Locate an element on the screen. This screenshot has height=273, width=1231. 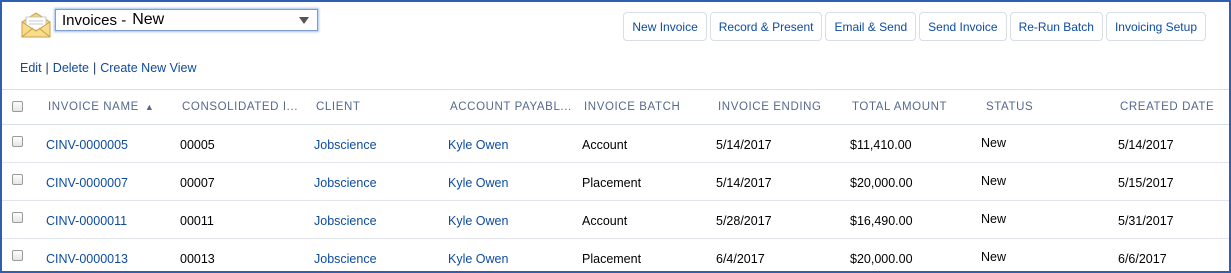
new-invoice-button: New Invoice is located at coordinates (665, 26).